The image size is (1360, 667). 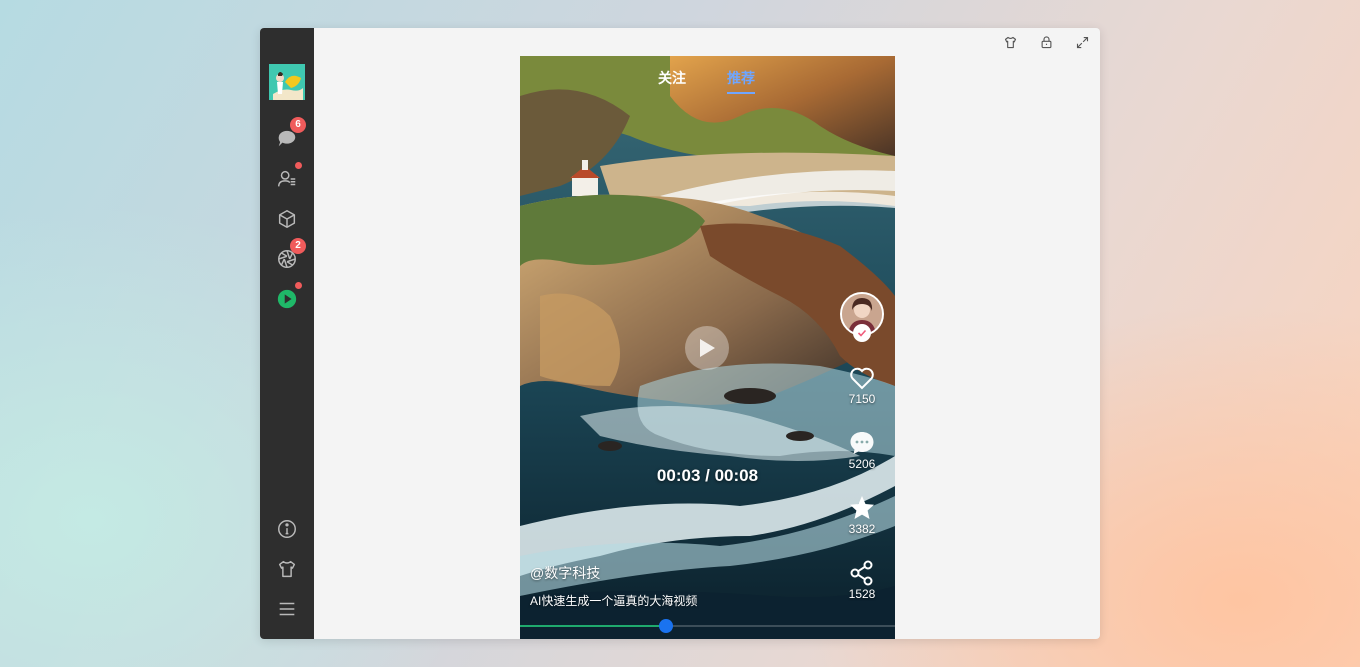 I want to click on sidebar-item-apps, so click(x=287, y=219).